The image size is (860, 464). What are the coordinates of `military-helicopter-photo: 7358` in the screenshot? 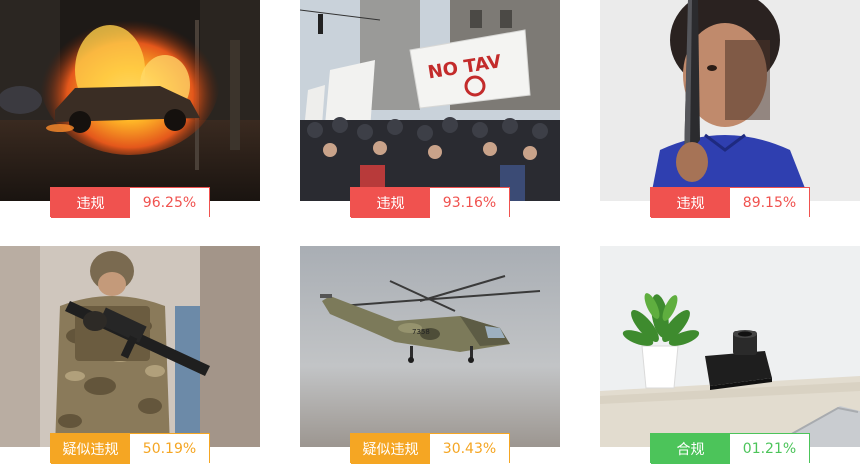 It's located at (430, 346).